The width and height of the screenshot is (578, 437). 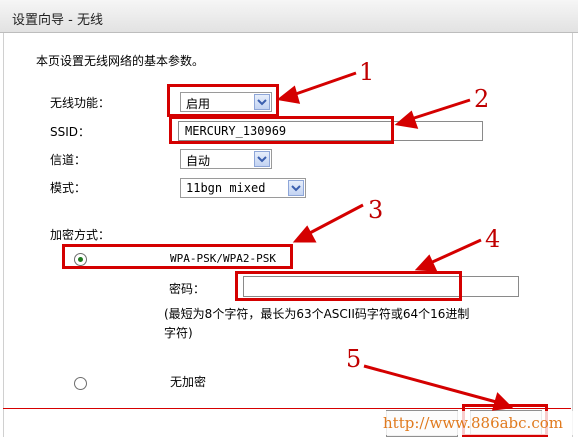 I want to click on annotation-number-5: 5, so click(x=354, y=359).